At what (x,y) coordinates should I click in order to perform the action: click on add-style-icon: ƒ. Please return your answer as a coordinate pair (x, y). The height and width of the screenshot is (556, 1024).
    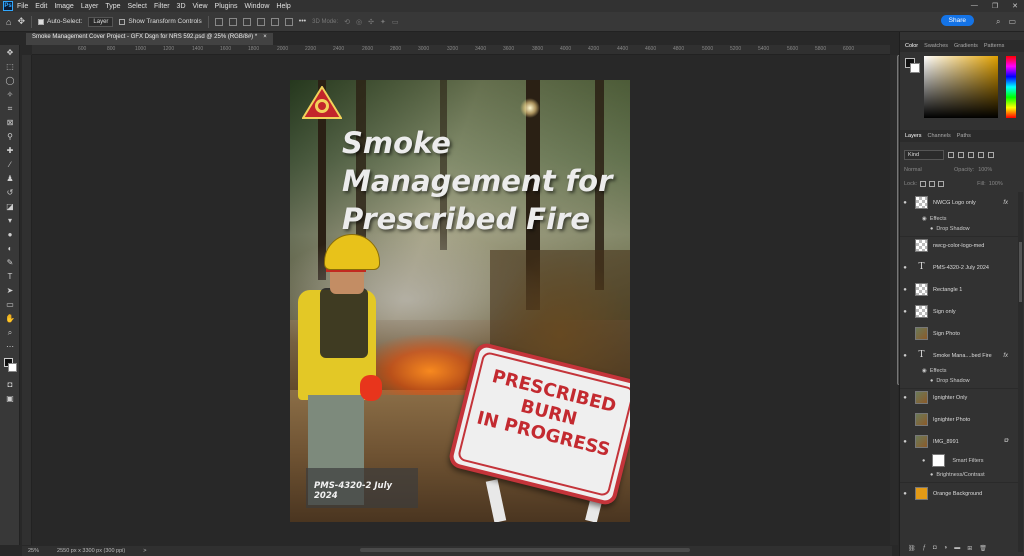
    Looking at the image, I should click on (924, 548).